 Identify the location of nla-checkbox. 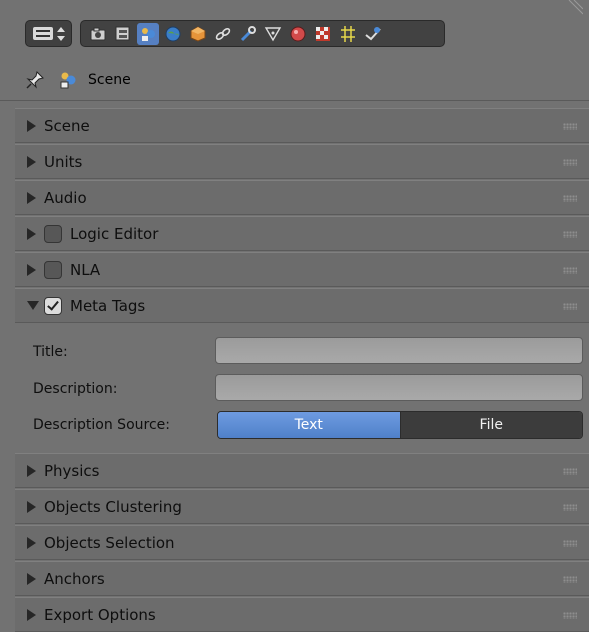
(53, 269).